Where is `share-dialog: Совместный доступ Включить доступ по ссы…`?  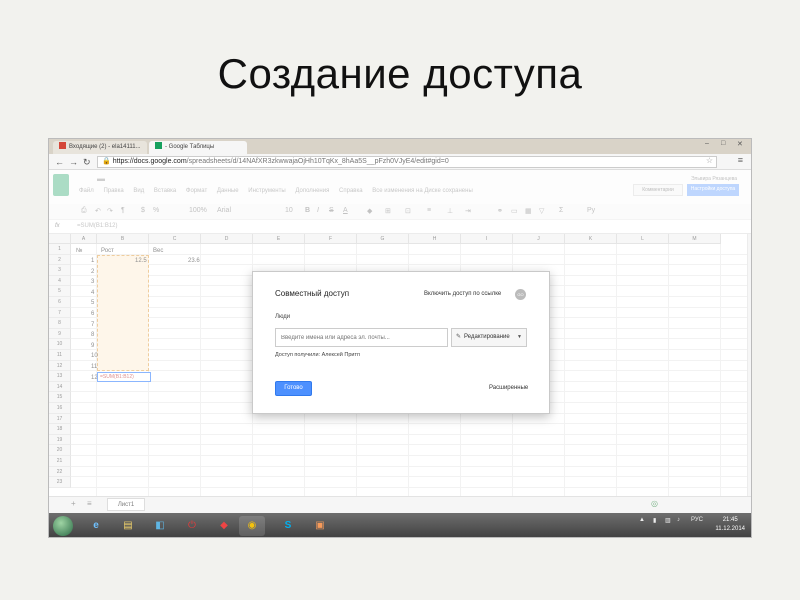
share-dialog: Совместный доступ Включить доступ по ссы… is located at coordinates (401, 342).